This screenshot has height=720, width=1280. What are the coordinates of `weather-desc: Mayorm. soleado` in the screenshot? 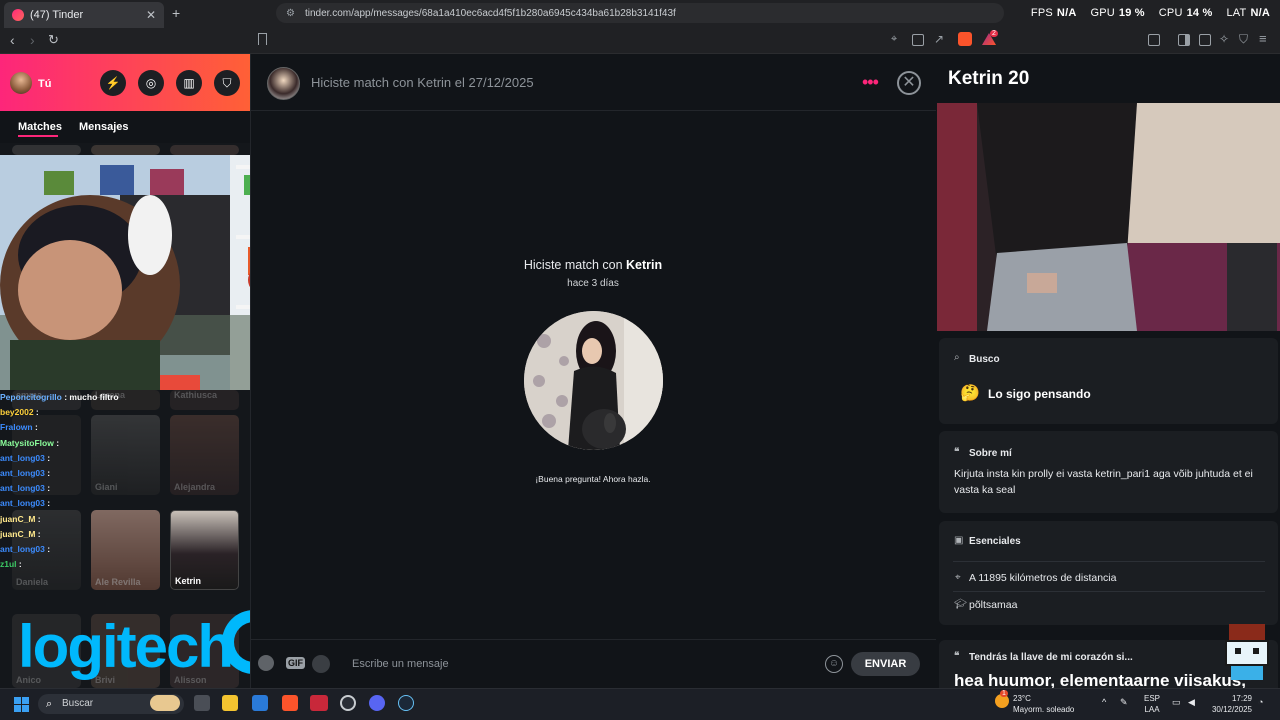 It's located at (1044, 709).